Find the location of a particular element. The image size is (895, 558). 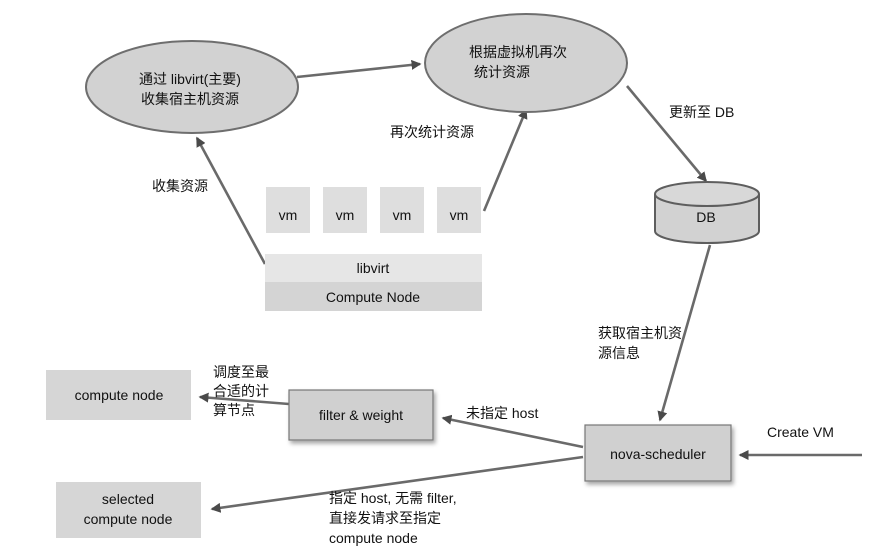

schedule-label-line1: 调度至最 is located at coordinates (241, 372).